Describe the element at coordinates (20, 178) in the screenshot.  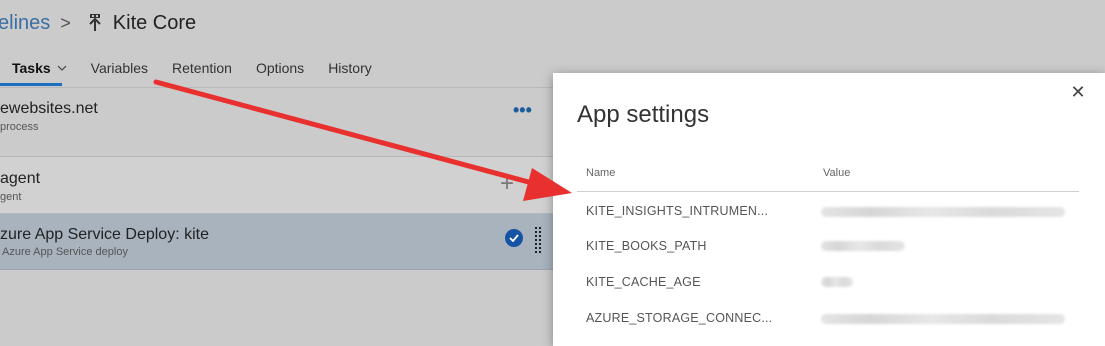
I see `agent-job-title: agent` at that location.